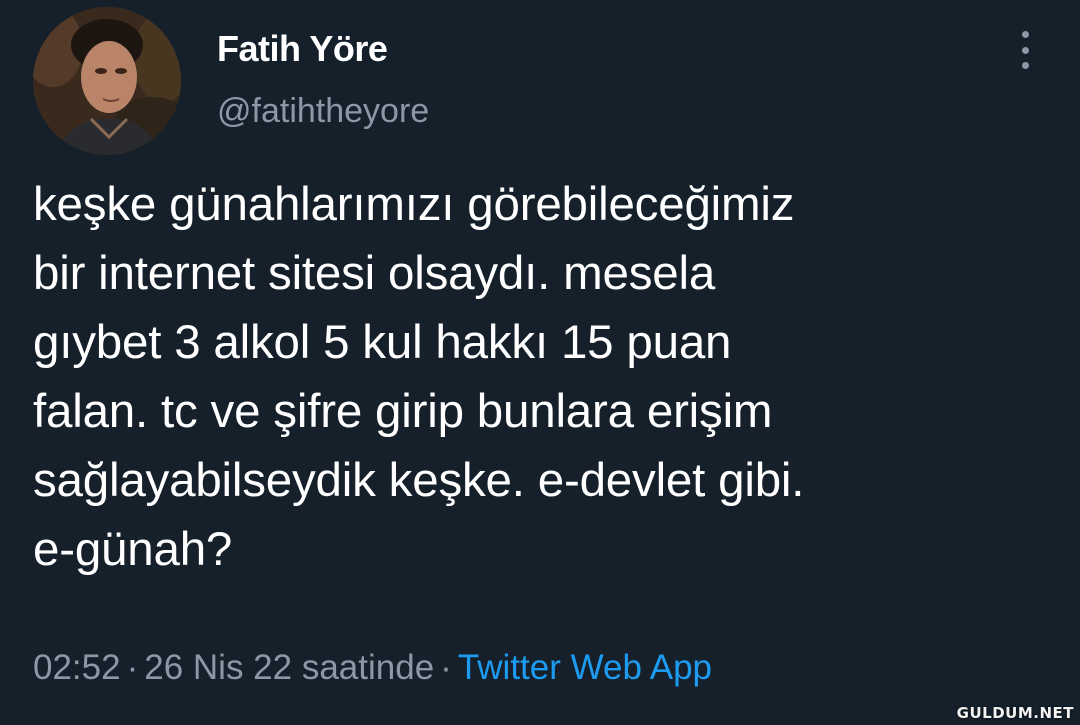  I want to click on avatar, so click(107, 81).